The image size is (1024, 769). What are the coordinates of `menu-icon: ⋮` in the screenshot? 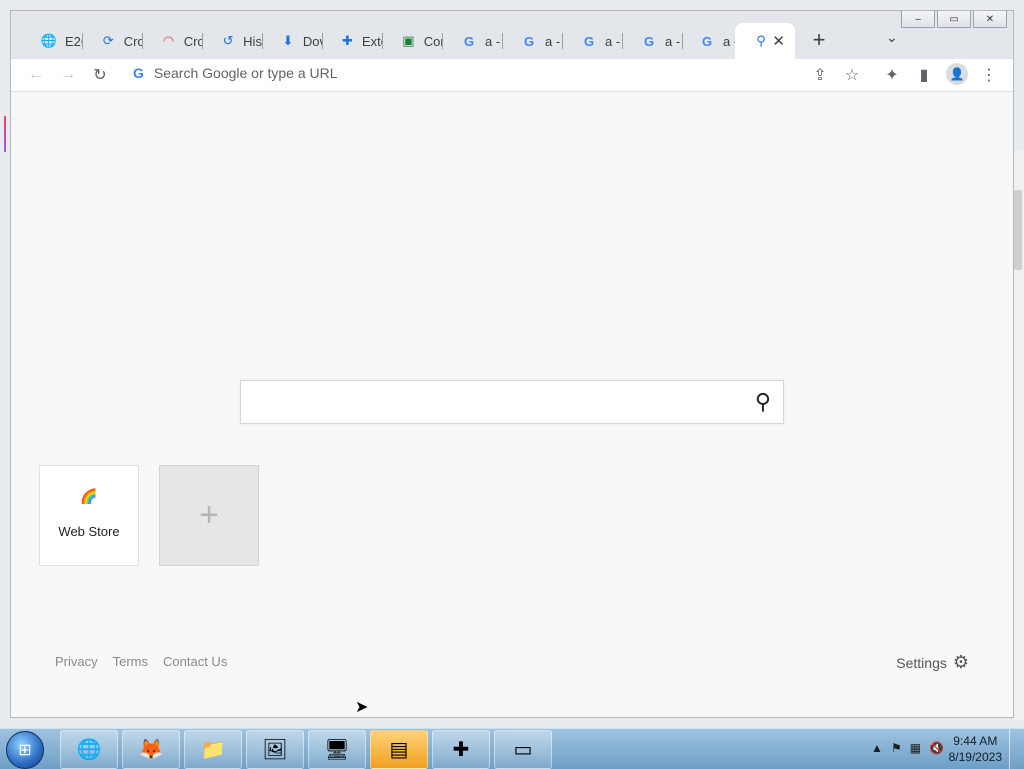 It's located at (989, 75).